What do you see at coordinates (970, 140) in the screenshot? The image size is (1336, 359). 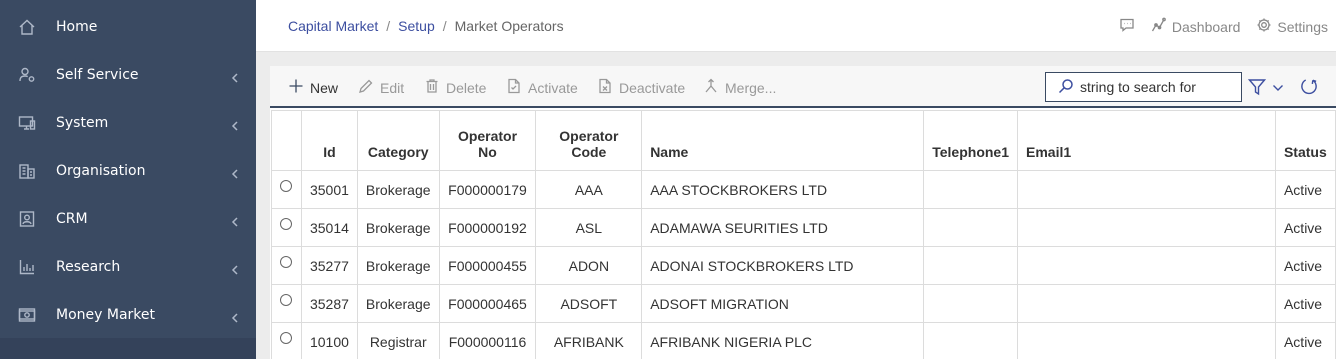 I see `column-header-telephone1: Telephone1` at bounding box center [970, 140].